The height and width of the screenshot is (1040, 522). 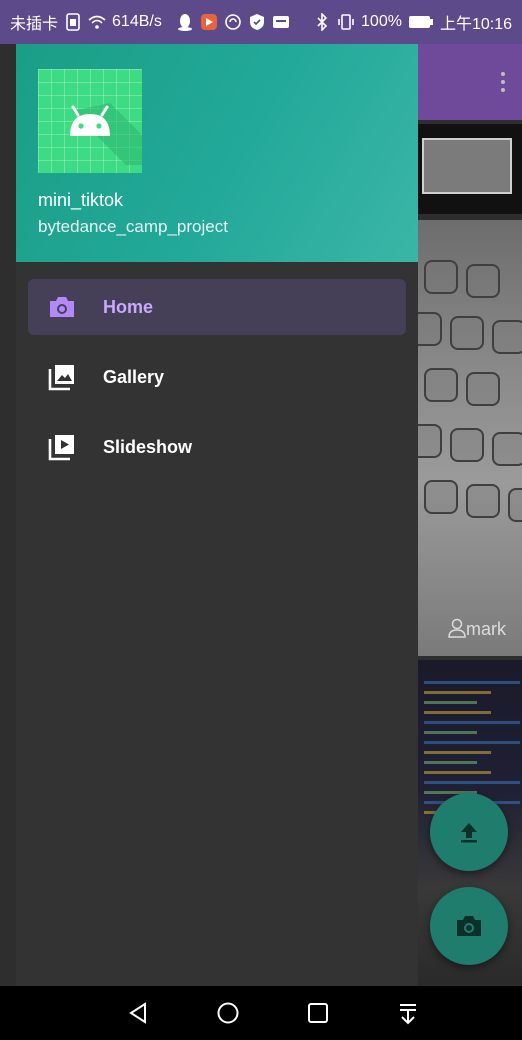 I want to click on keyboard-photo, so click(x=470, y=425).